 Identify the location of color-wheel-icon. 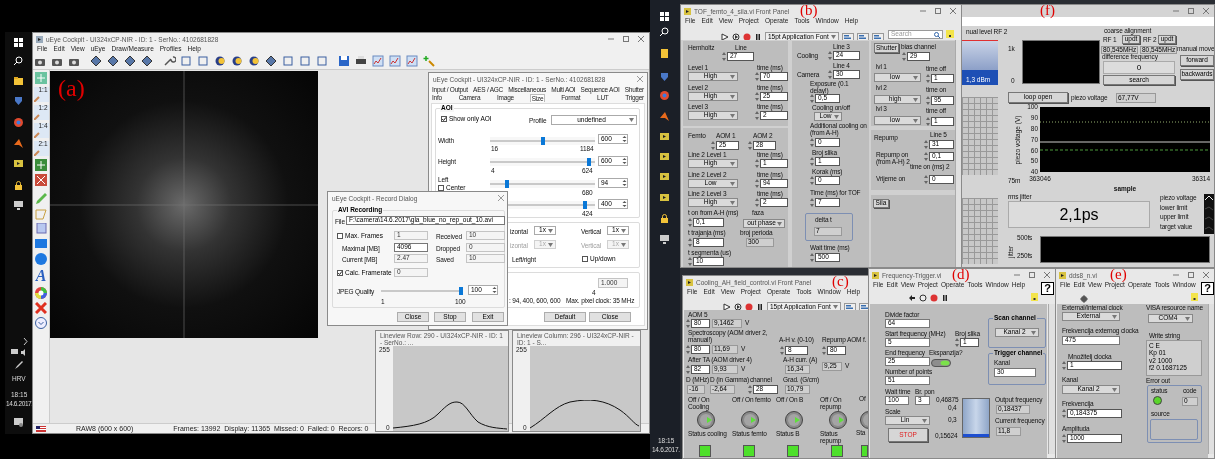
(41, 293).